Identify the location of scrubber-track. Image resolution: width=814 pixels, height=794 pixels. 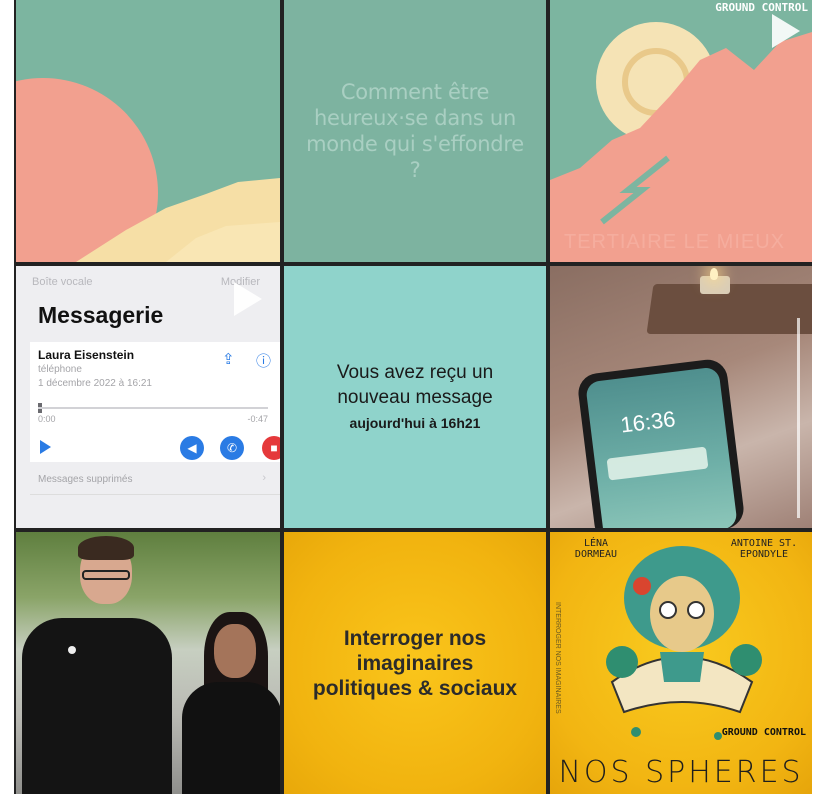
(153, 408).